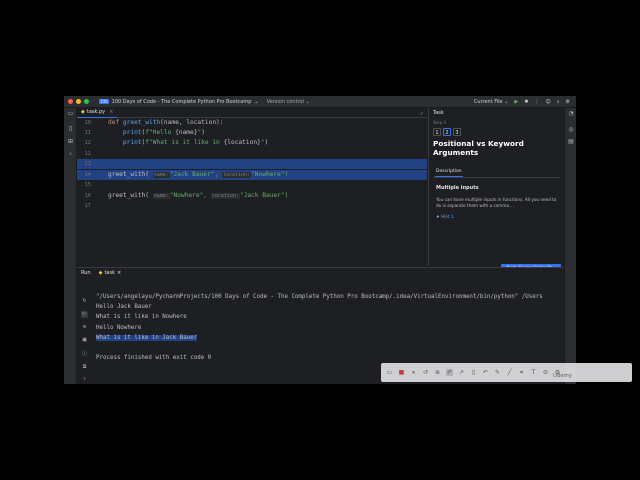 The height and width of the screenshot is (480, 640). What do you see at coordinates (70, 101) in the screenshot?
I see `close-window-button` at bounding box center [70, 101].